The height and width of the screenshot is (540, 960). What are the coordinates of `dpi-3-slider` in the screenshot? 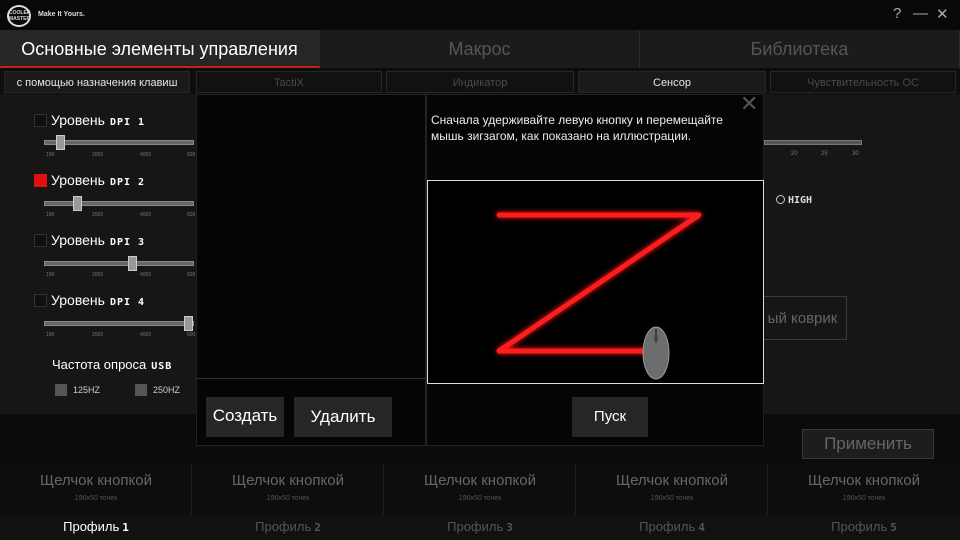 It's located at (119, 263).